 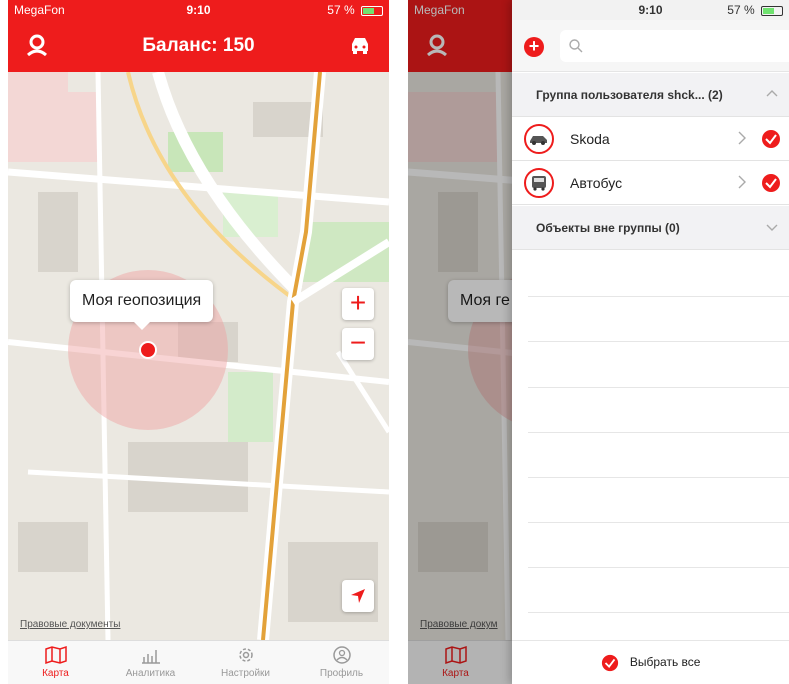 I want to click on bus-icon, so click(x=539, y=183).